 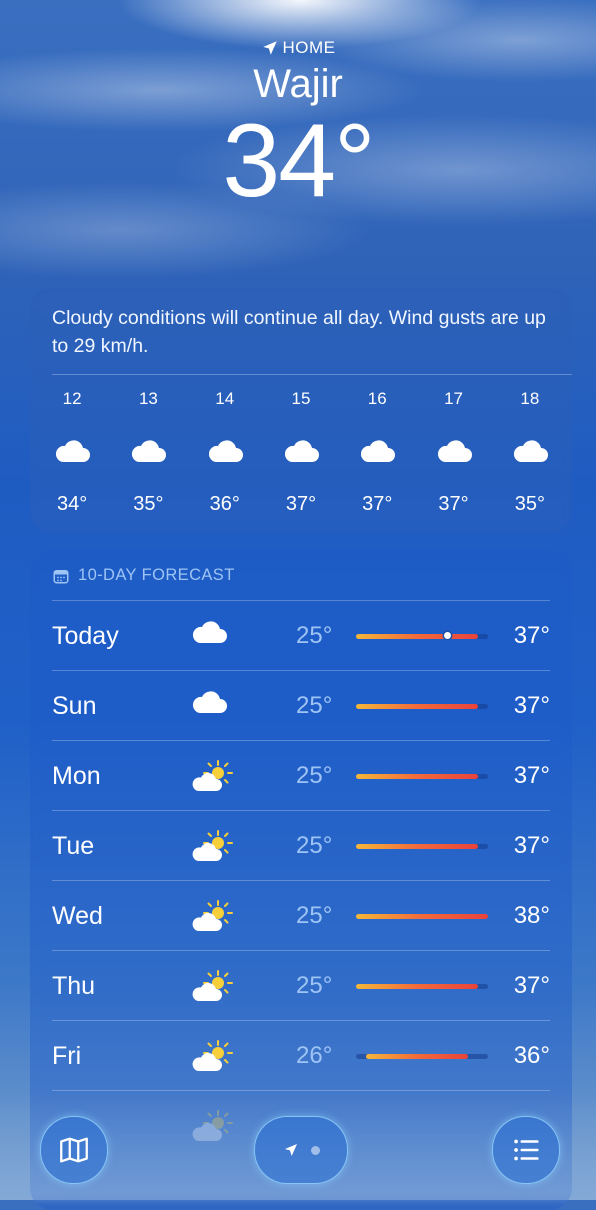 What do you see at coordinates (301, 567) in the screenshot?
I see `forecast-title: 10-DAY FORECAST` at bounding box center [301, 567].